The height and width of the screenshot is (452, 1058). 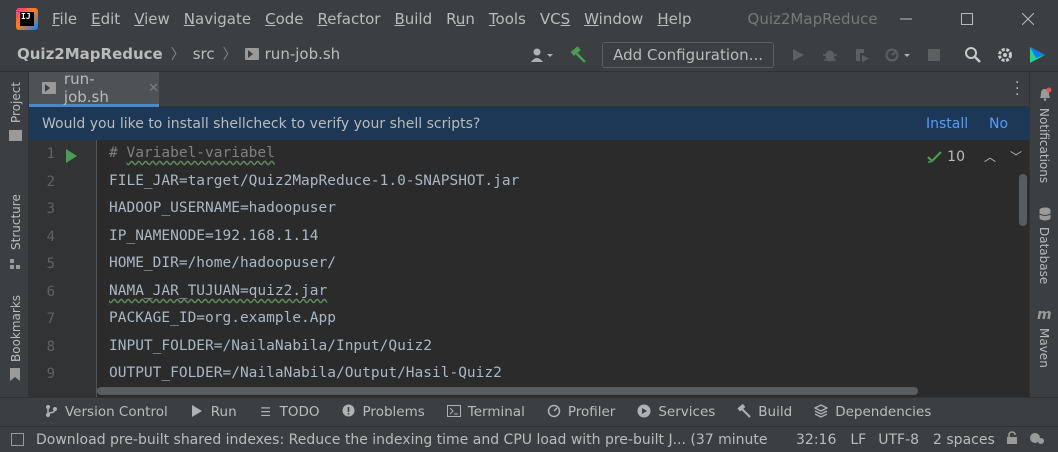 I want to click on run-with-coverage-button, so click(x=862, y=55).